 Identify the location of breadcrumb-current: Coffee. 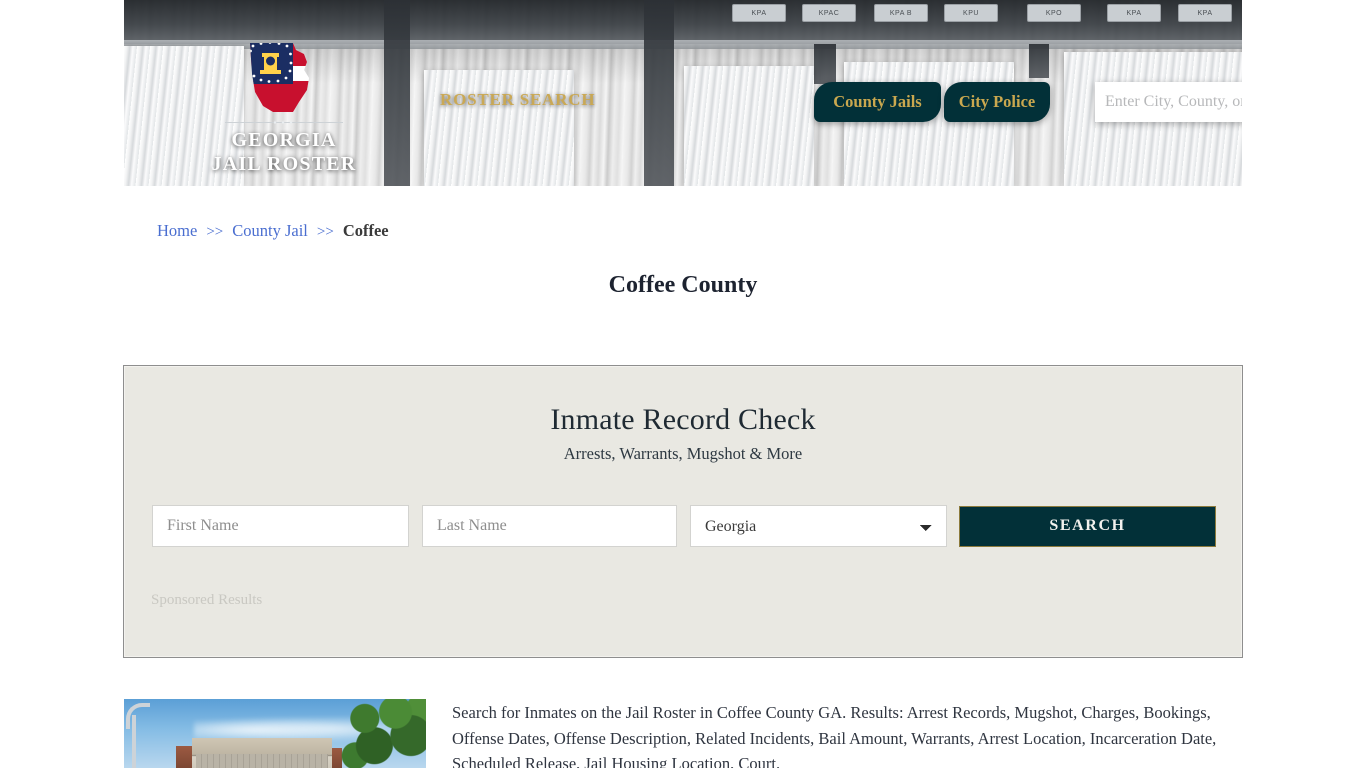
(365, 230).